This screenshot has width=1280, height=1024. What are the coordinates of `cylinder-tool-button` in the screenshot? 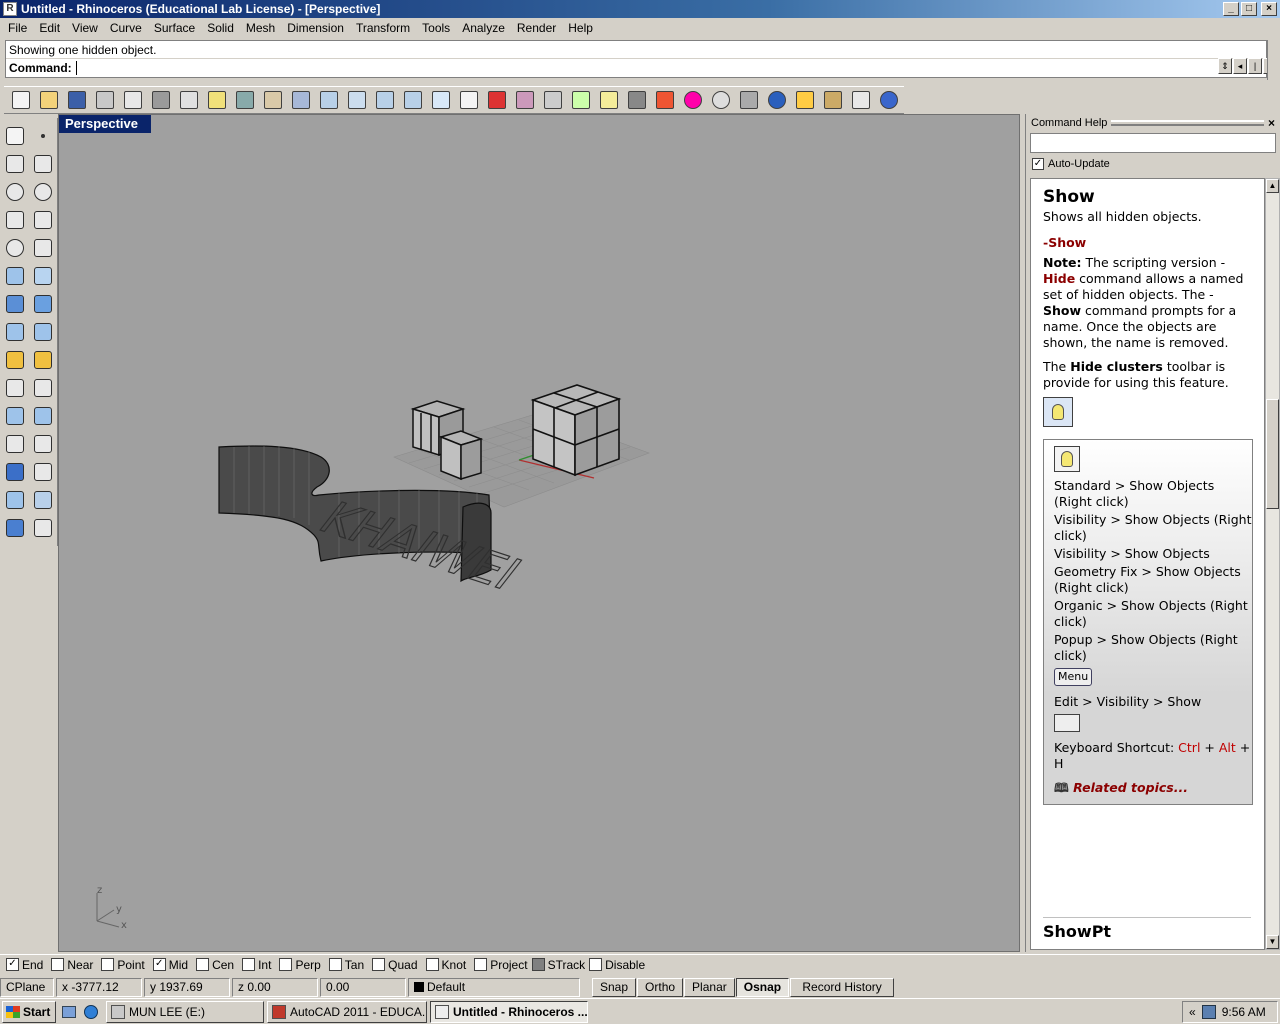 It's located at (15, 332).